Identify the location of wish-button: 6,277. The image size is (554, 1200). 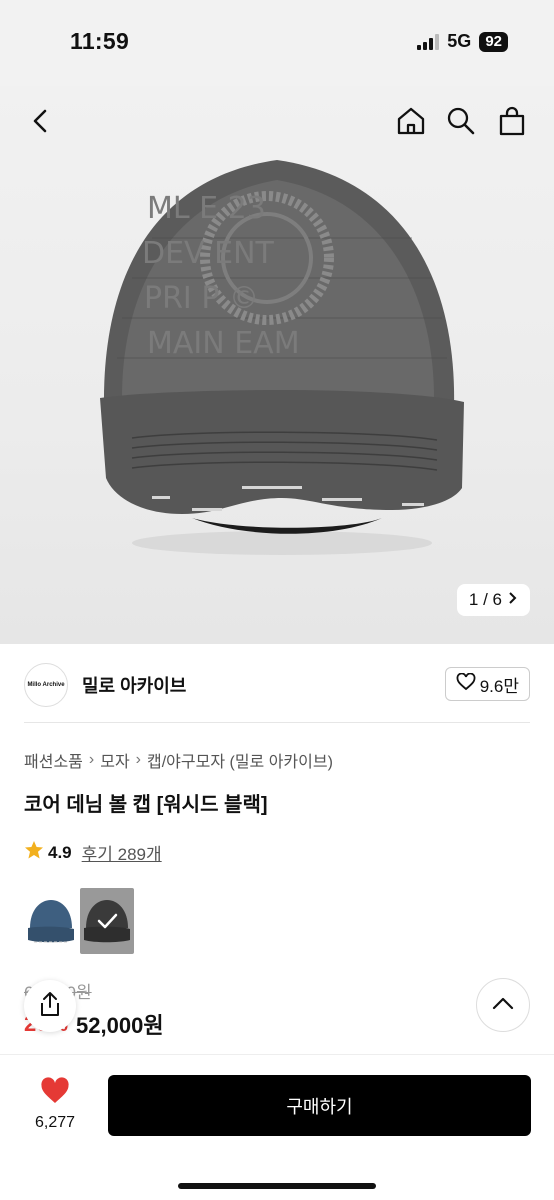
(55, 1104).